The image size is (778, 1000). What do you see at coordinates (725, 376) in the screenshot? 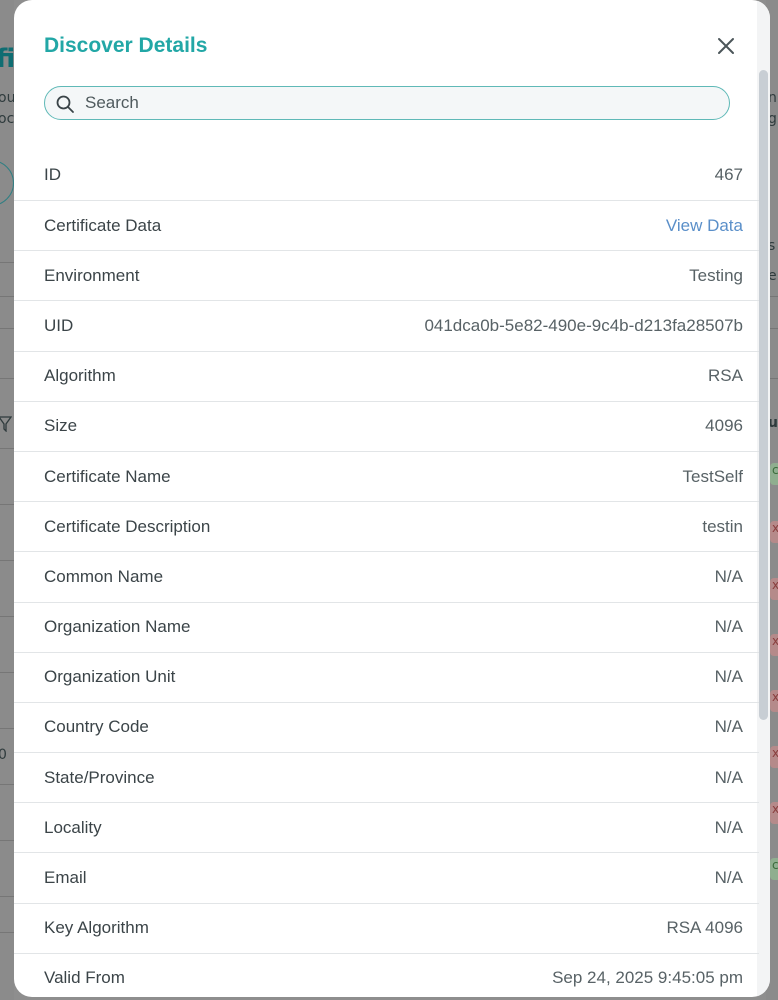
I see `detail-value: RSA` at bounding box center [725, 376].